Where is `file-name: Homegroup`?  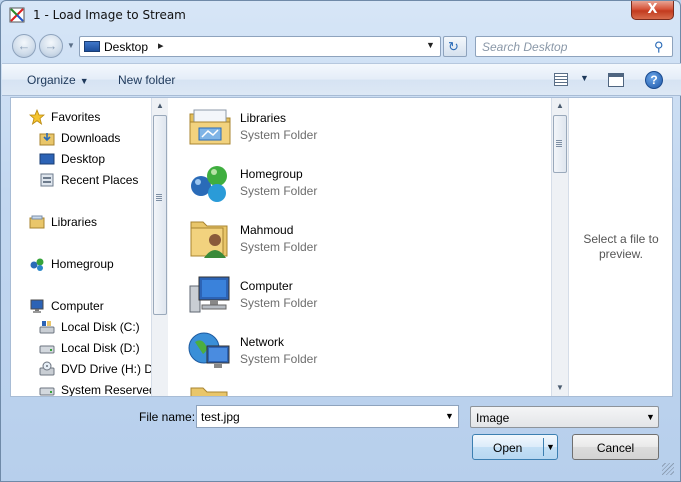
file-name: Homegroup is located at coordinates (271, 174).